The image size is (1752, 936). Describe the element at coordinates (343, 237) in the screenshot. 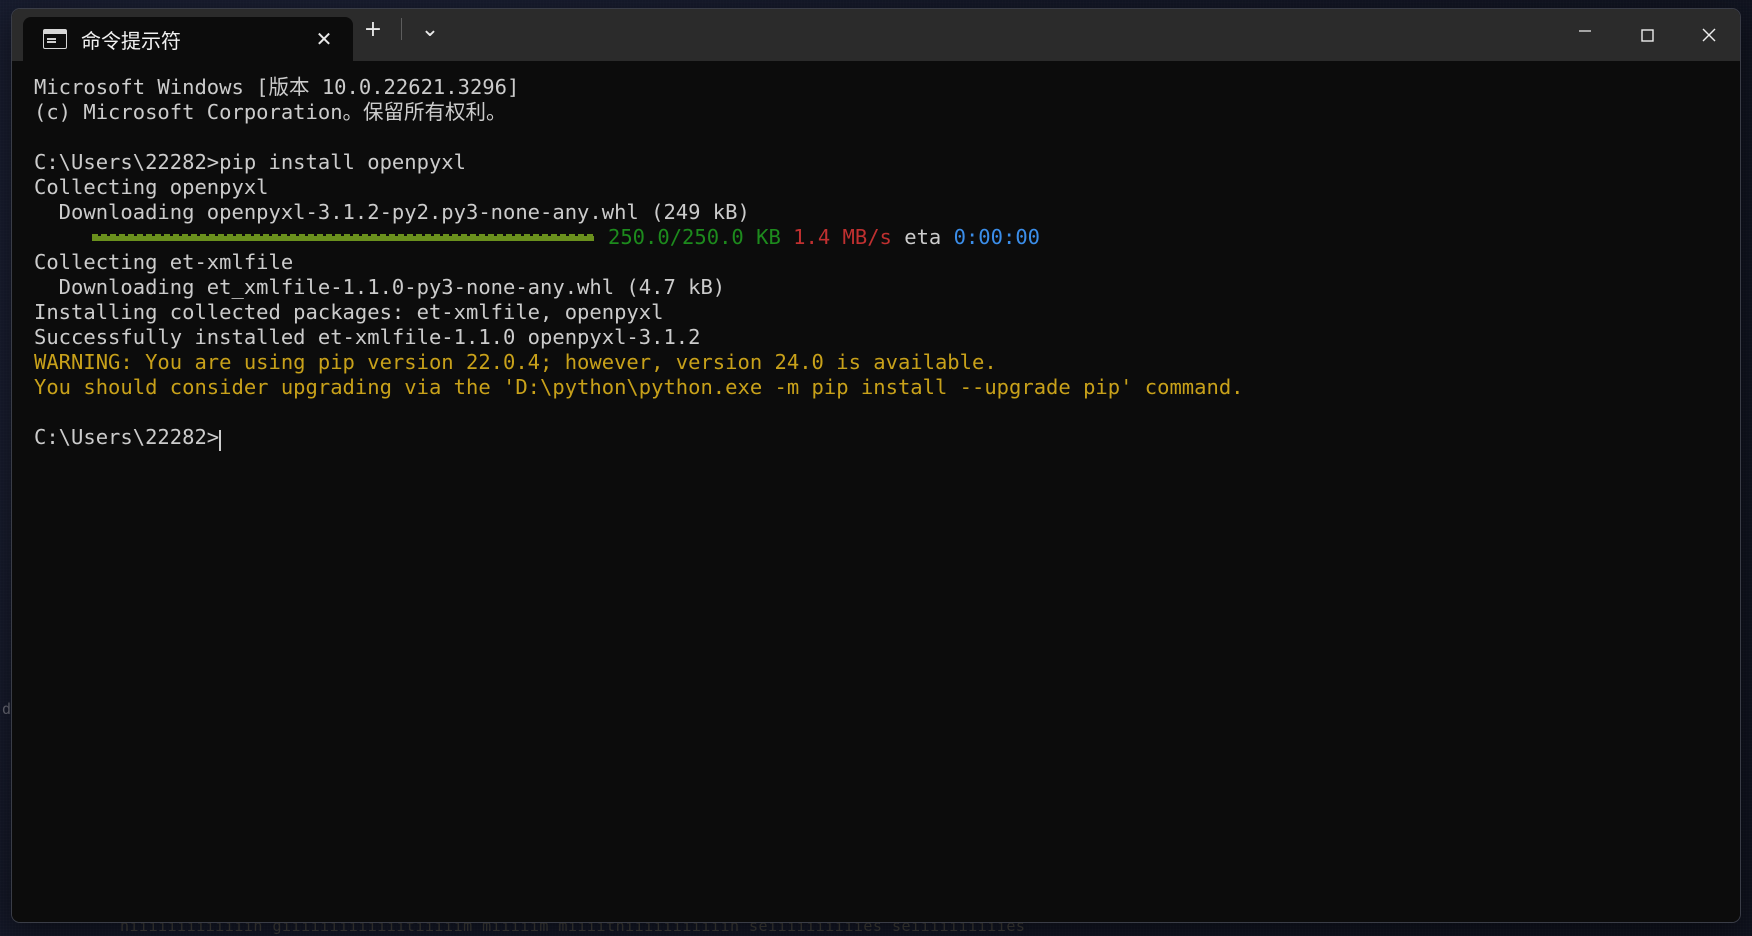

I see `progress-bar` at that location.